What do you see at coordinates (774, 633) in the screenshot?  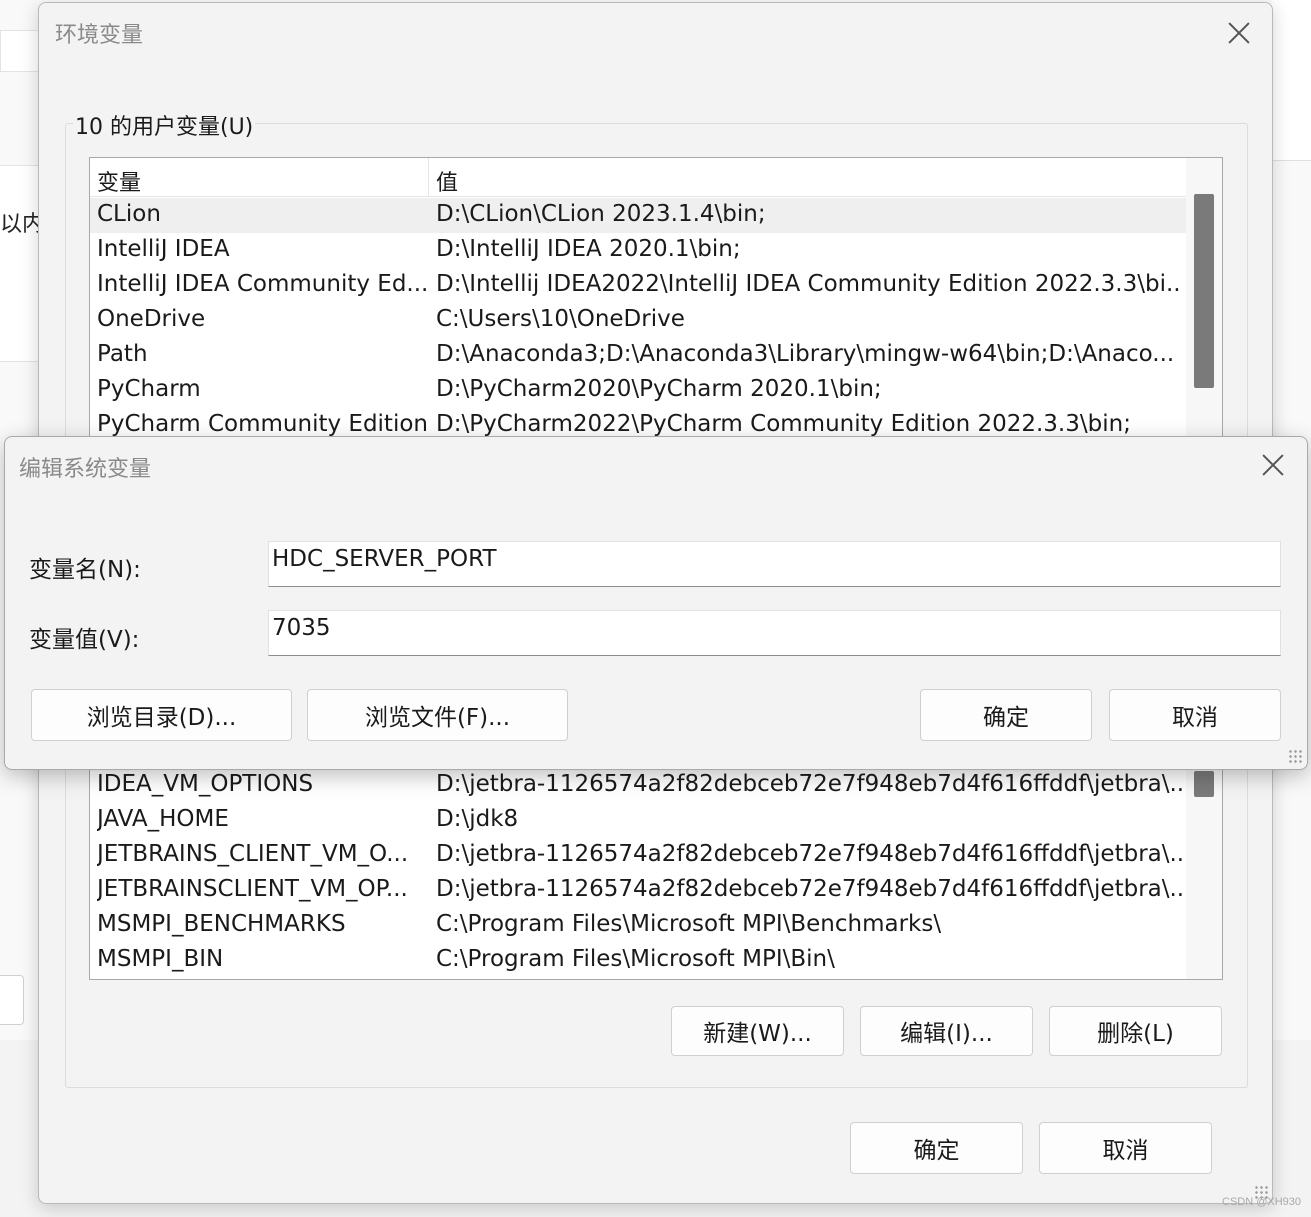 I see `variable-value-input: 7035` at bounding box center [774, 633].